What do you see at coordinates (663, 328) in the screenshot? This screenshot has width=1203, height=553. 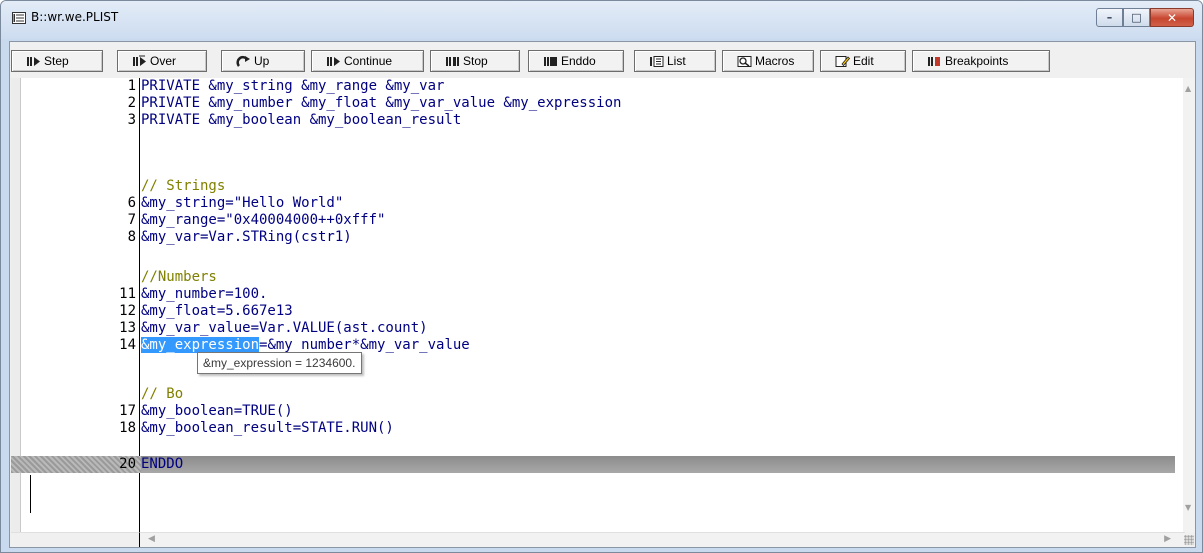 I see `code-line: &my_var_value=Var.VALUE(ast.count)` at bounding box center [663, 328].